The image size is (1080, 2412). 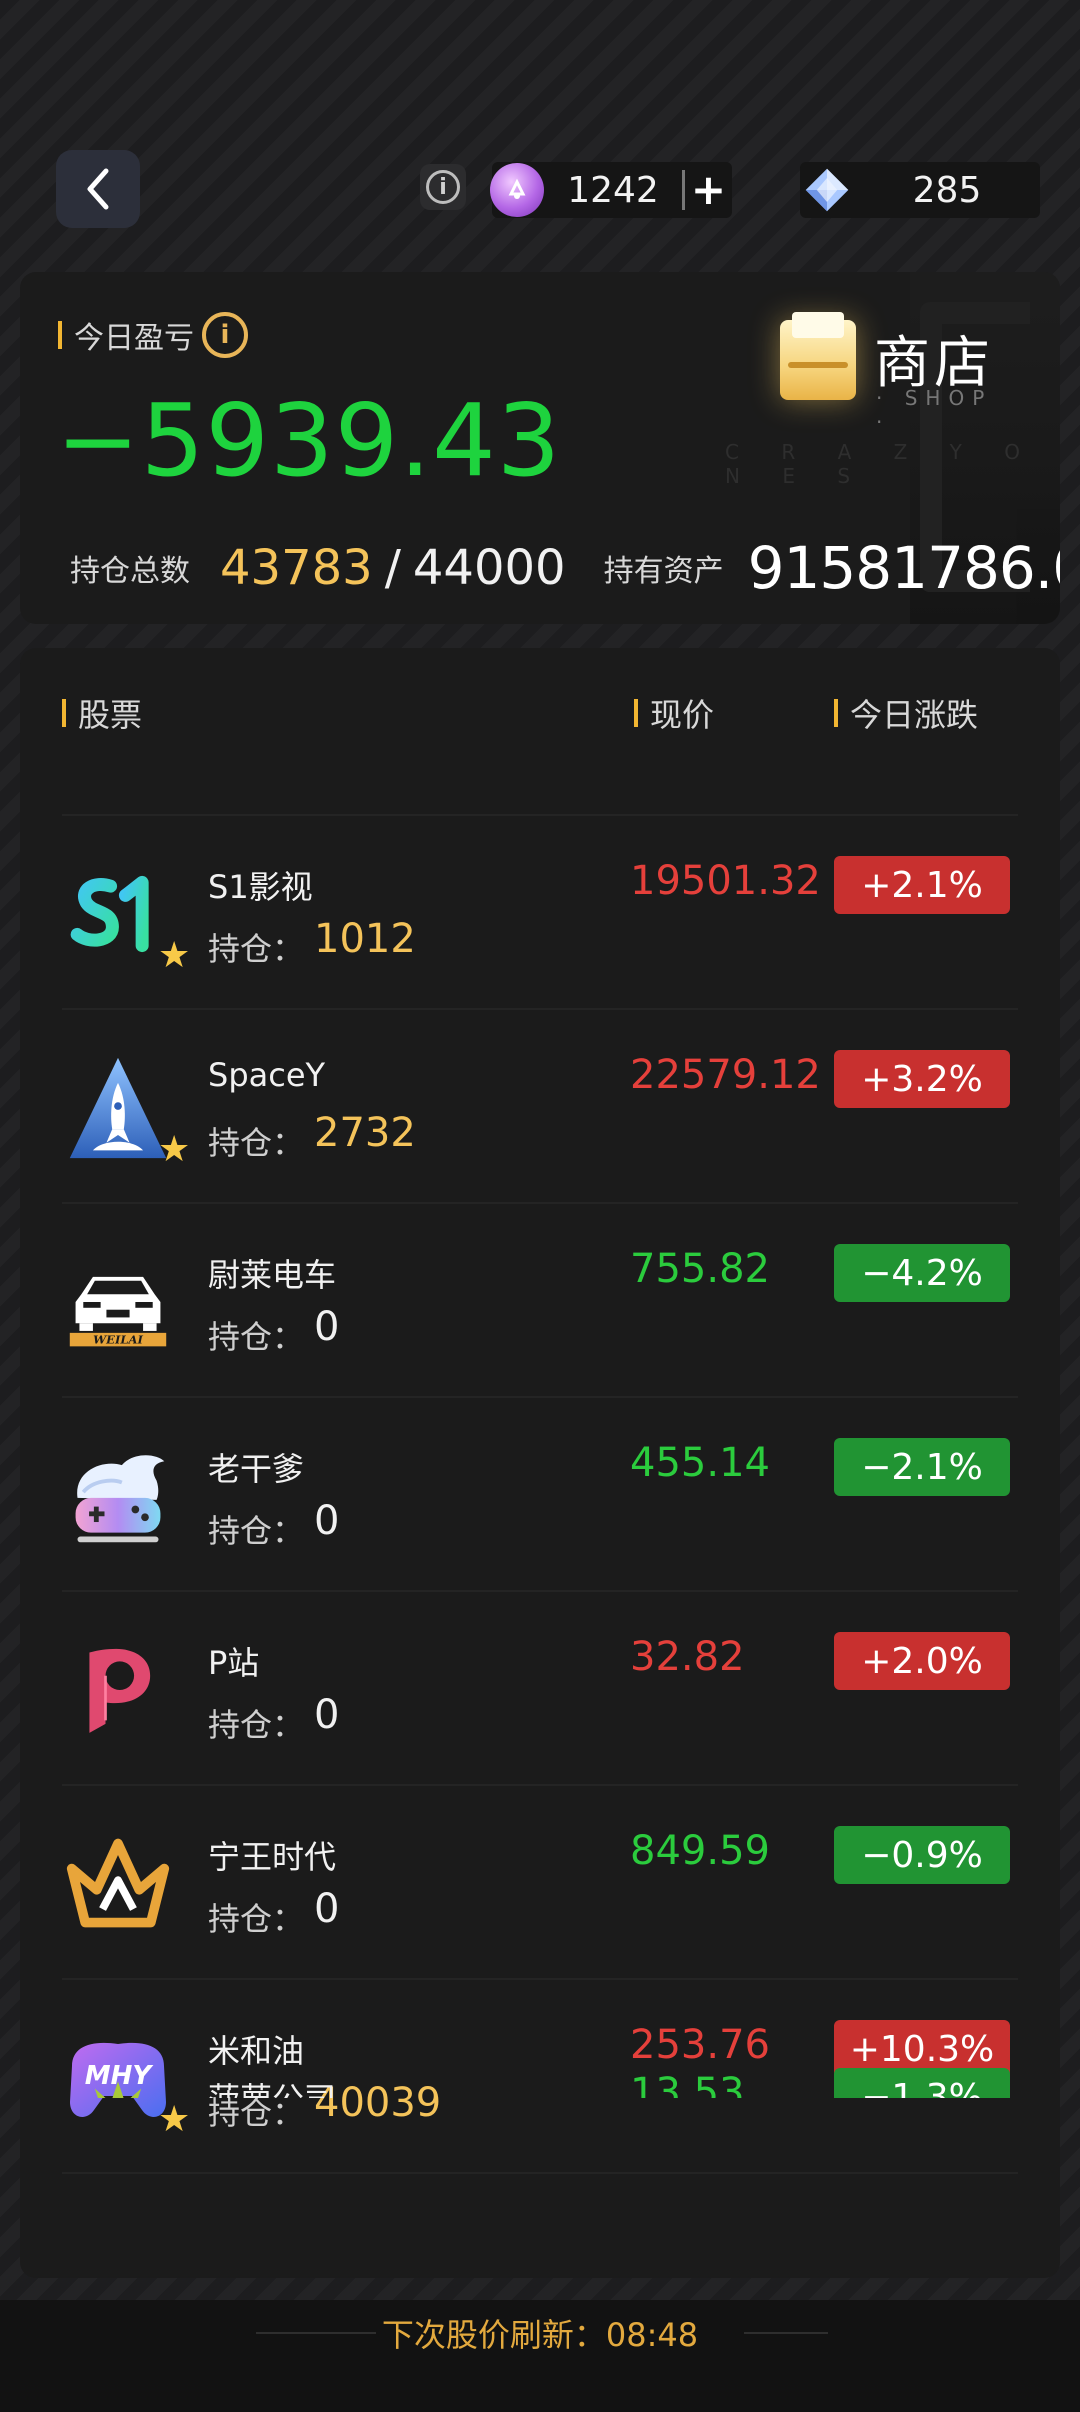 What do you see at coordinates (272, 1275) in the screenshot?
I see `stock-name: 尉莱电车` at bounding box center [272, 1275].